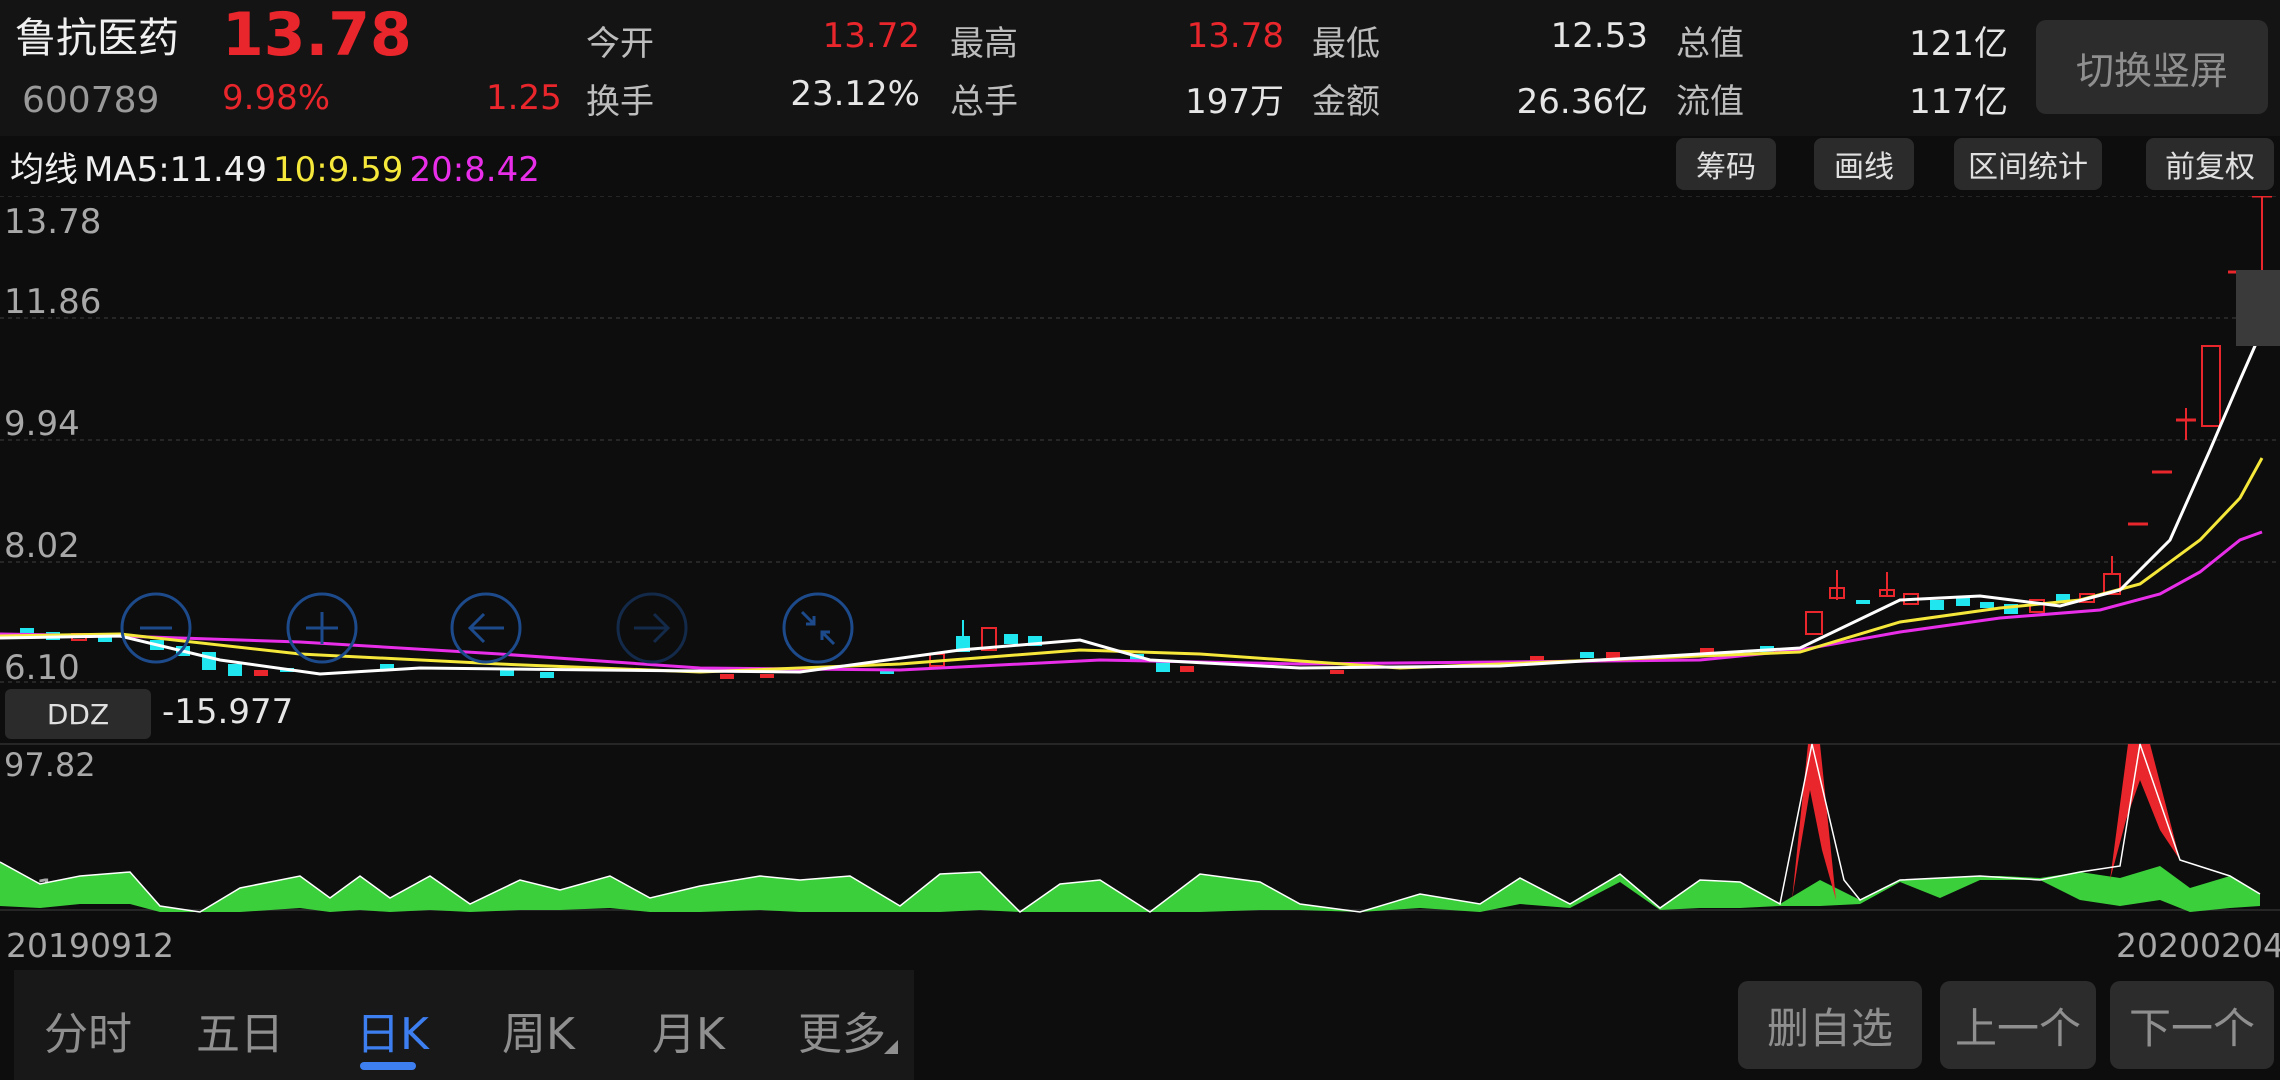 This screenshot has width=2280, height=1080. What do you see at coordinates (91, 100) in the screenshot?
I see `stock-code: 600789` at bounding box center [91, 100].